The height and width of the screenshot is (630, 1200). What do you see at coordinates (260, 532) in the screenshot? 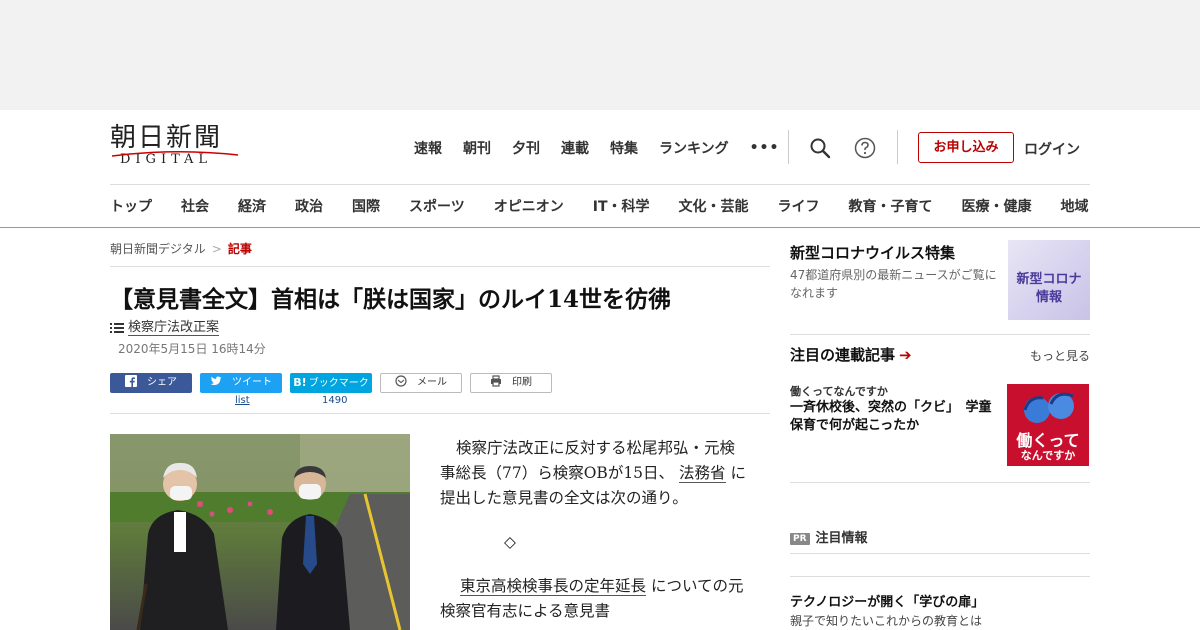
I see `article-photo` at bounding box center [260, 532].